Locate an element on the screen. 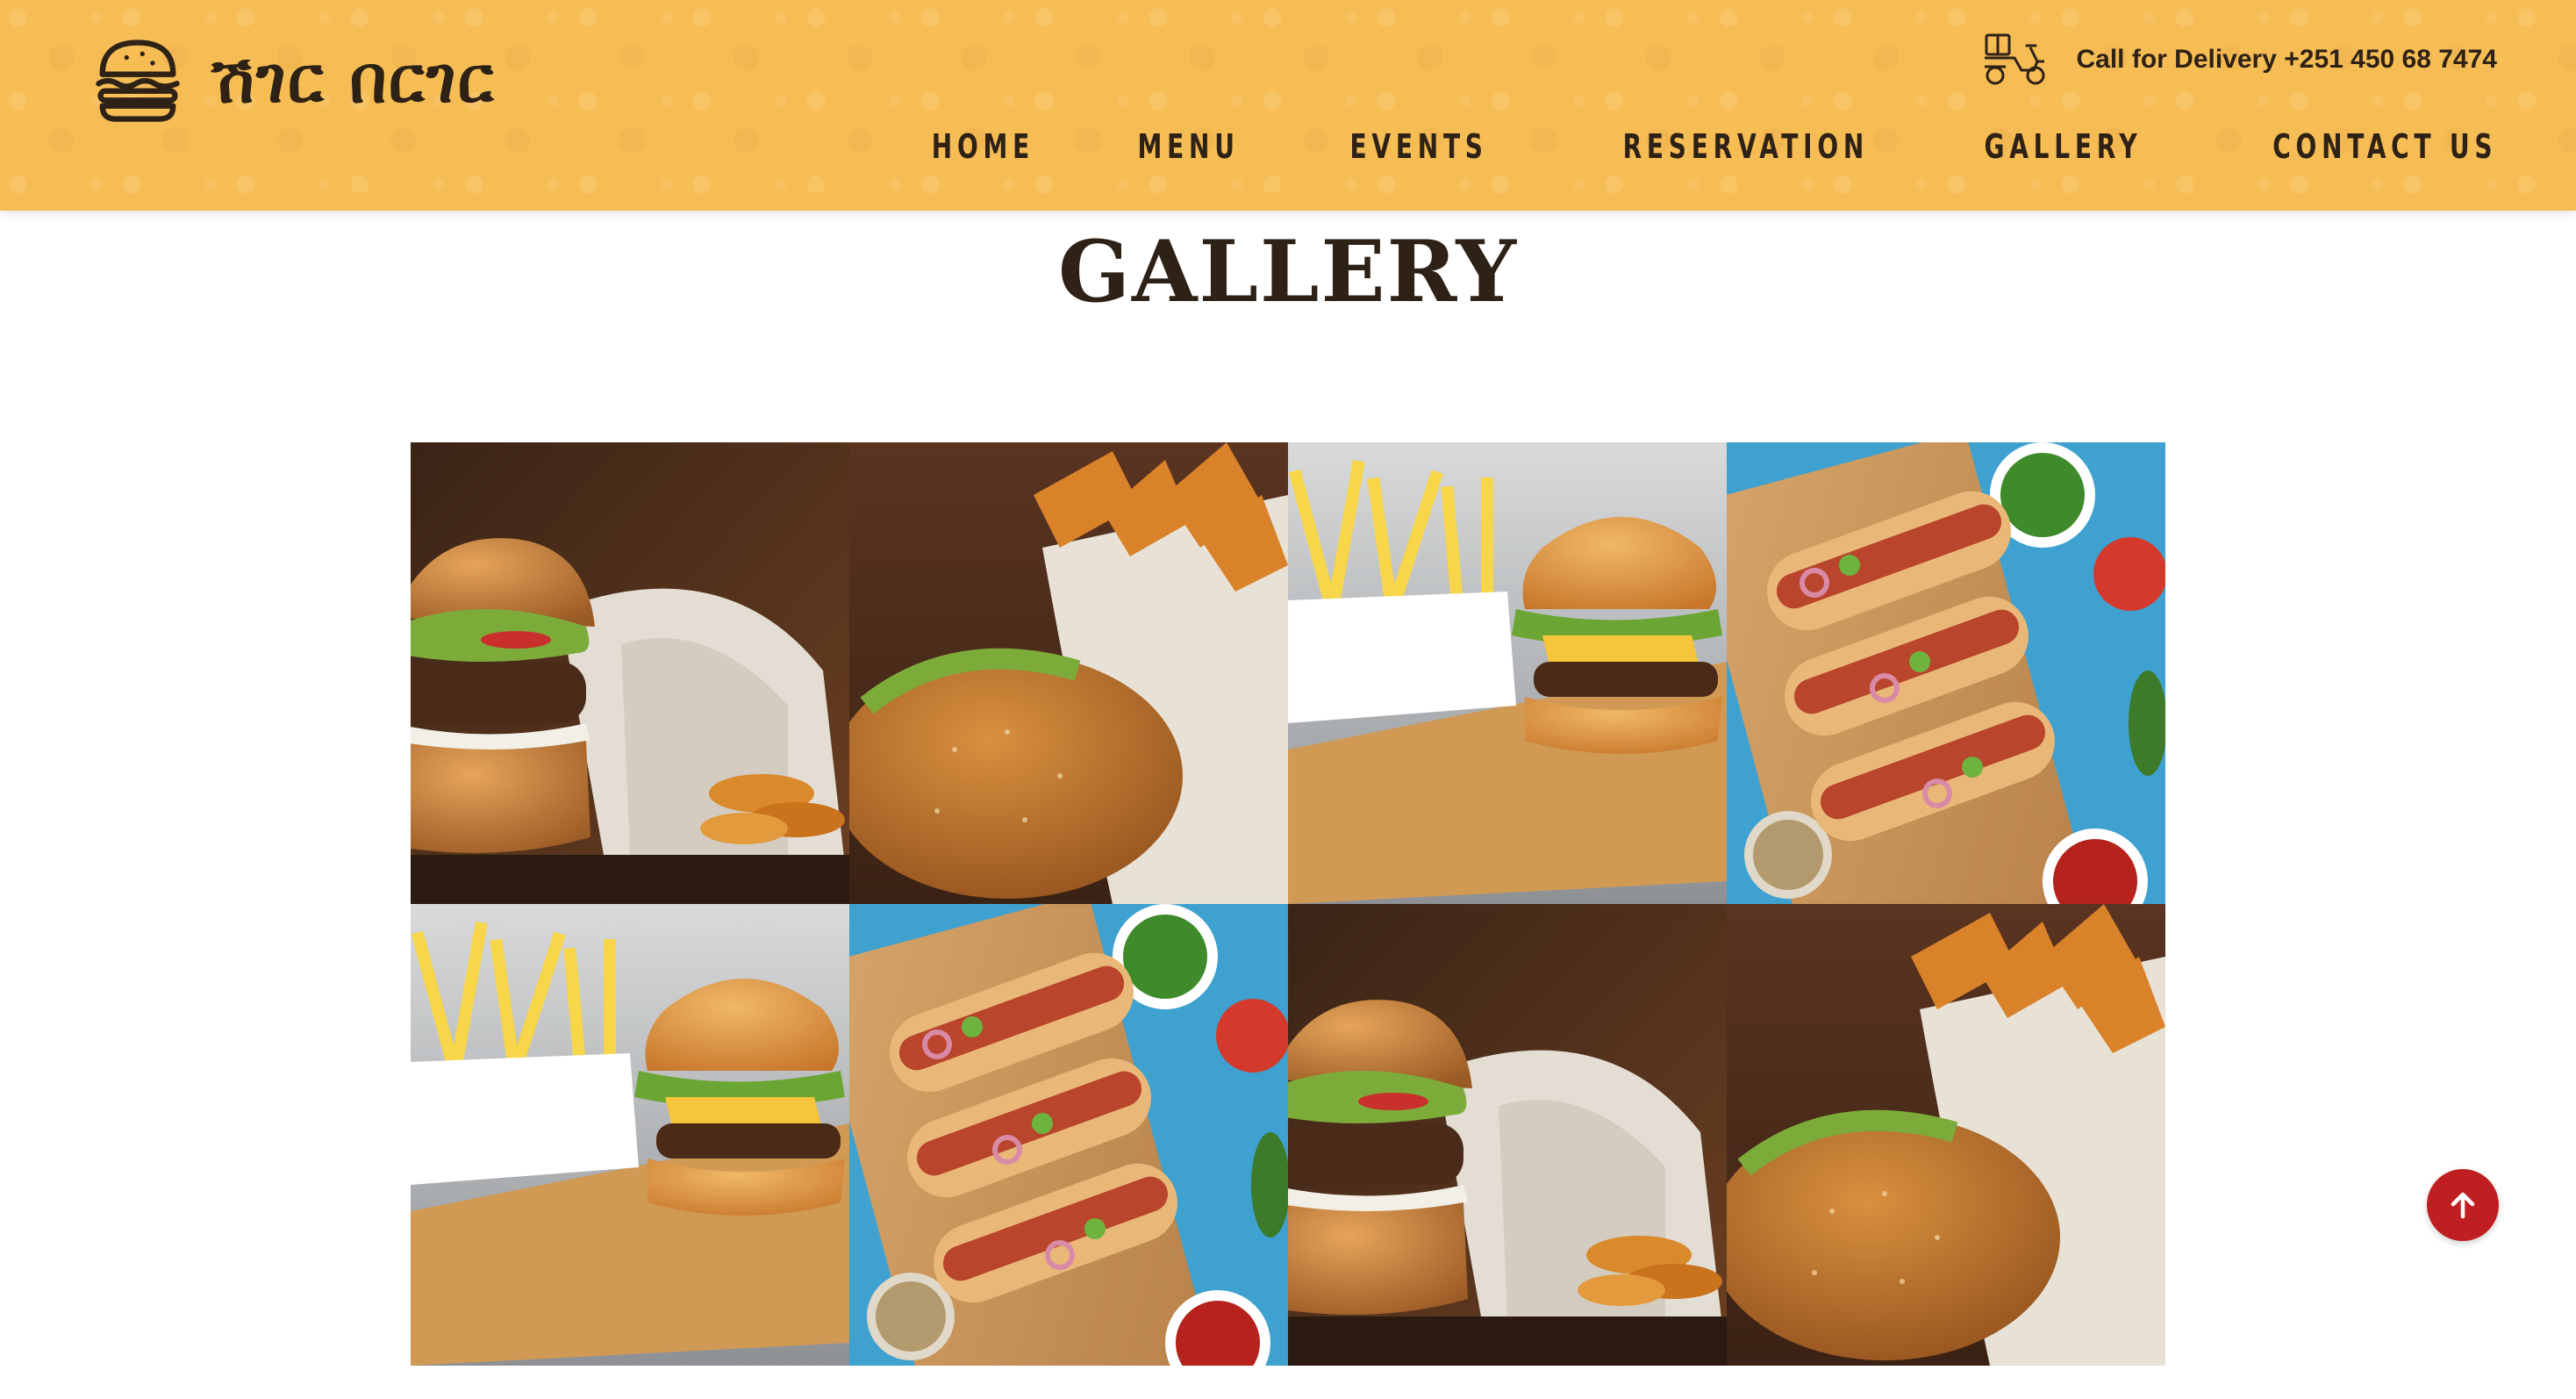  nav-gallery: GALLERY is located at coordinates (2064, 146).